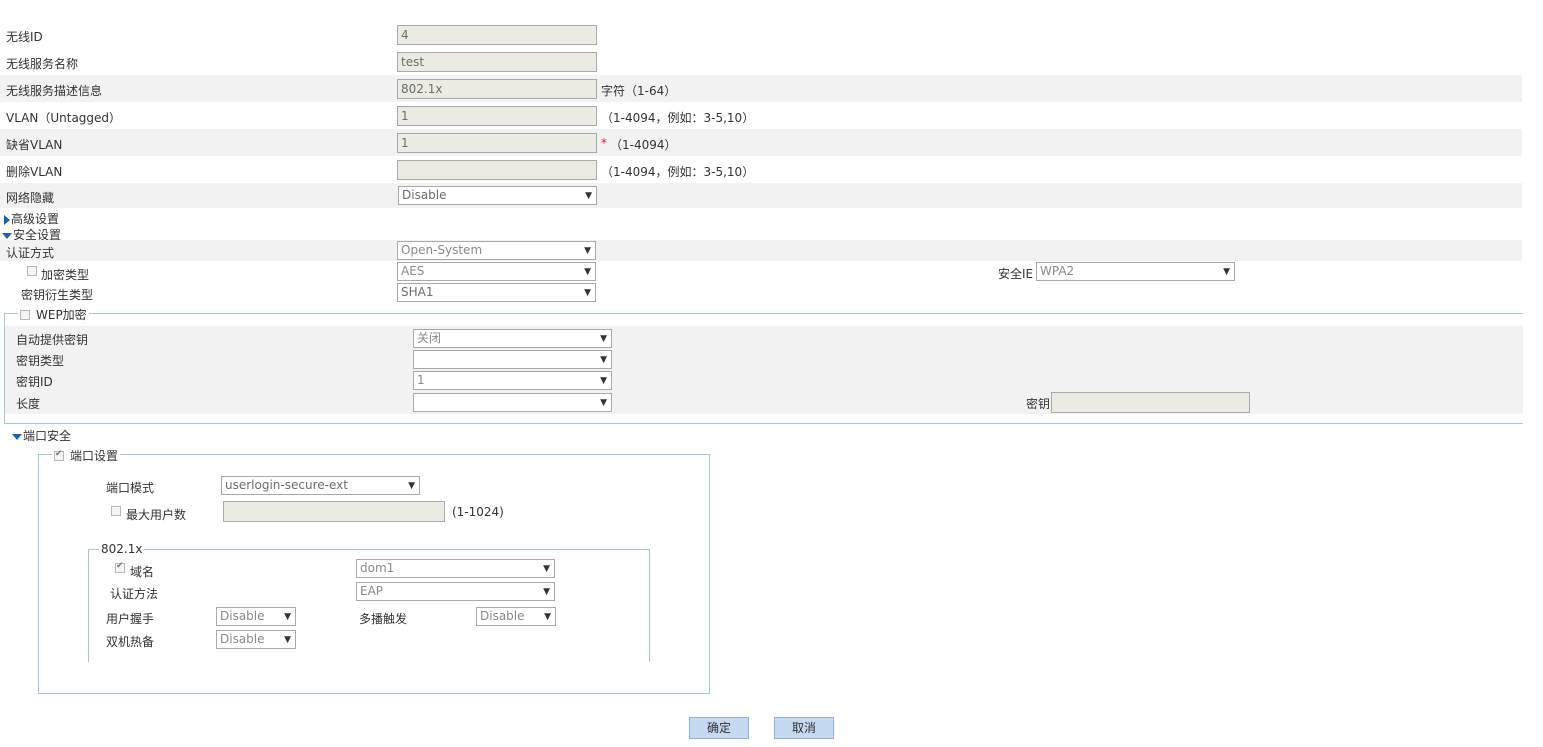  I want to click on row-service-desc: 无线服务描述信息 802.1x 字符（1-64）, so click(761, 88).